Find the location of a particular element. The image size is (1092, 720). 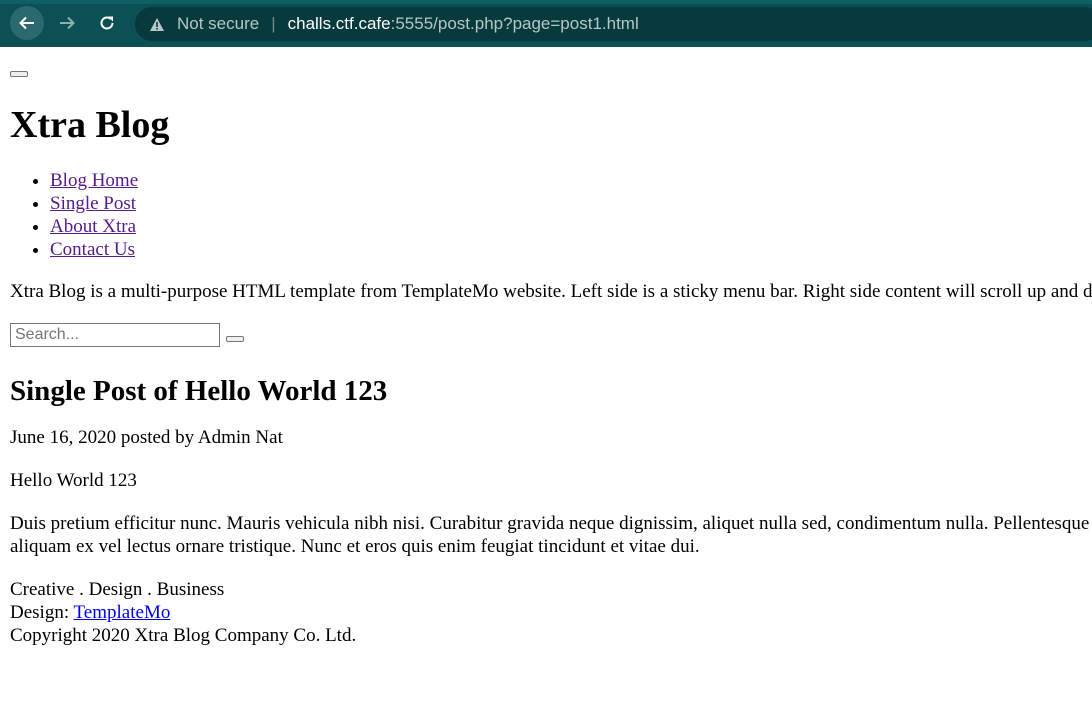

footer-design-credit: Design: TemplateMo is located at coordinates (546, 612).